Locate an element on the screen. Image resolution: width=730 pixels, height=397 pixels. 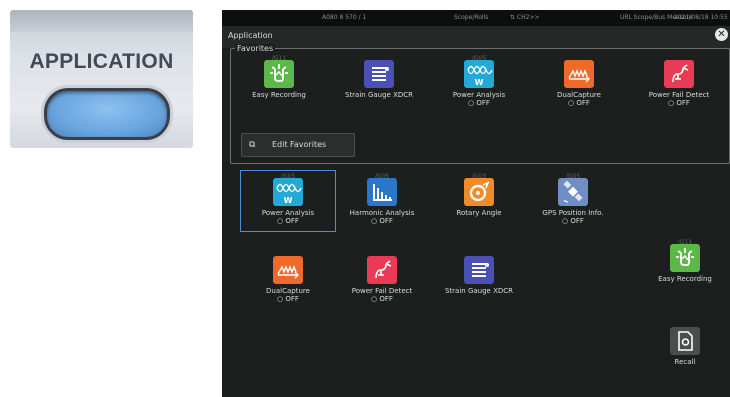
fav-easy-recording: /G11 Easy Recording is located at coordinates (279, 83).